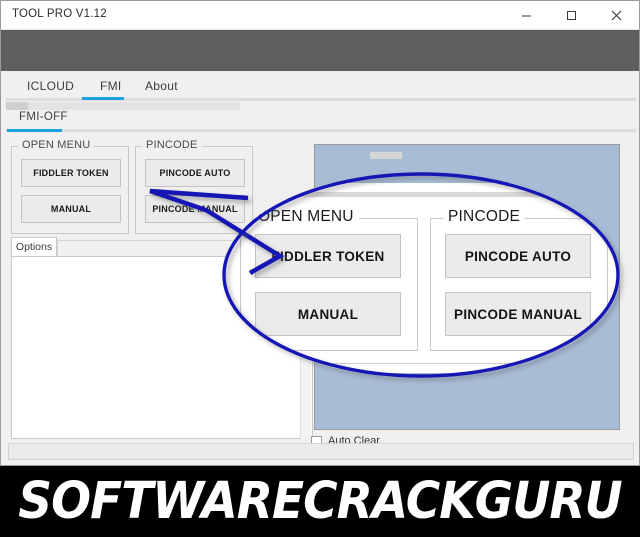 This screenshot has width=640, height=537. I want to click on output-panel-highlight, so click(386, 155).